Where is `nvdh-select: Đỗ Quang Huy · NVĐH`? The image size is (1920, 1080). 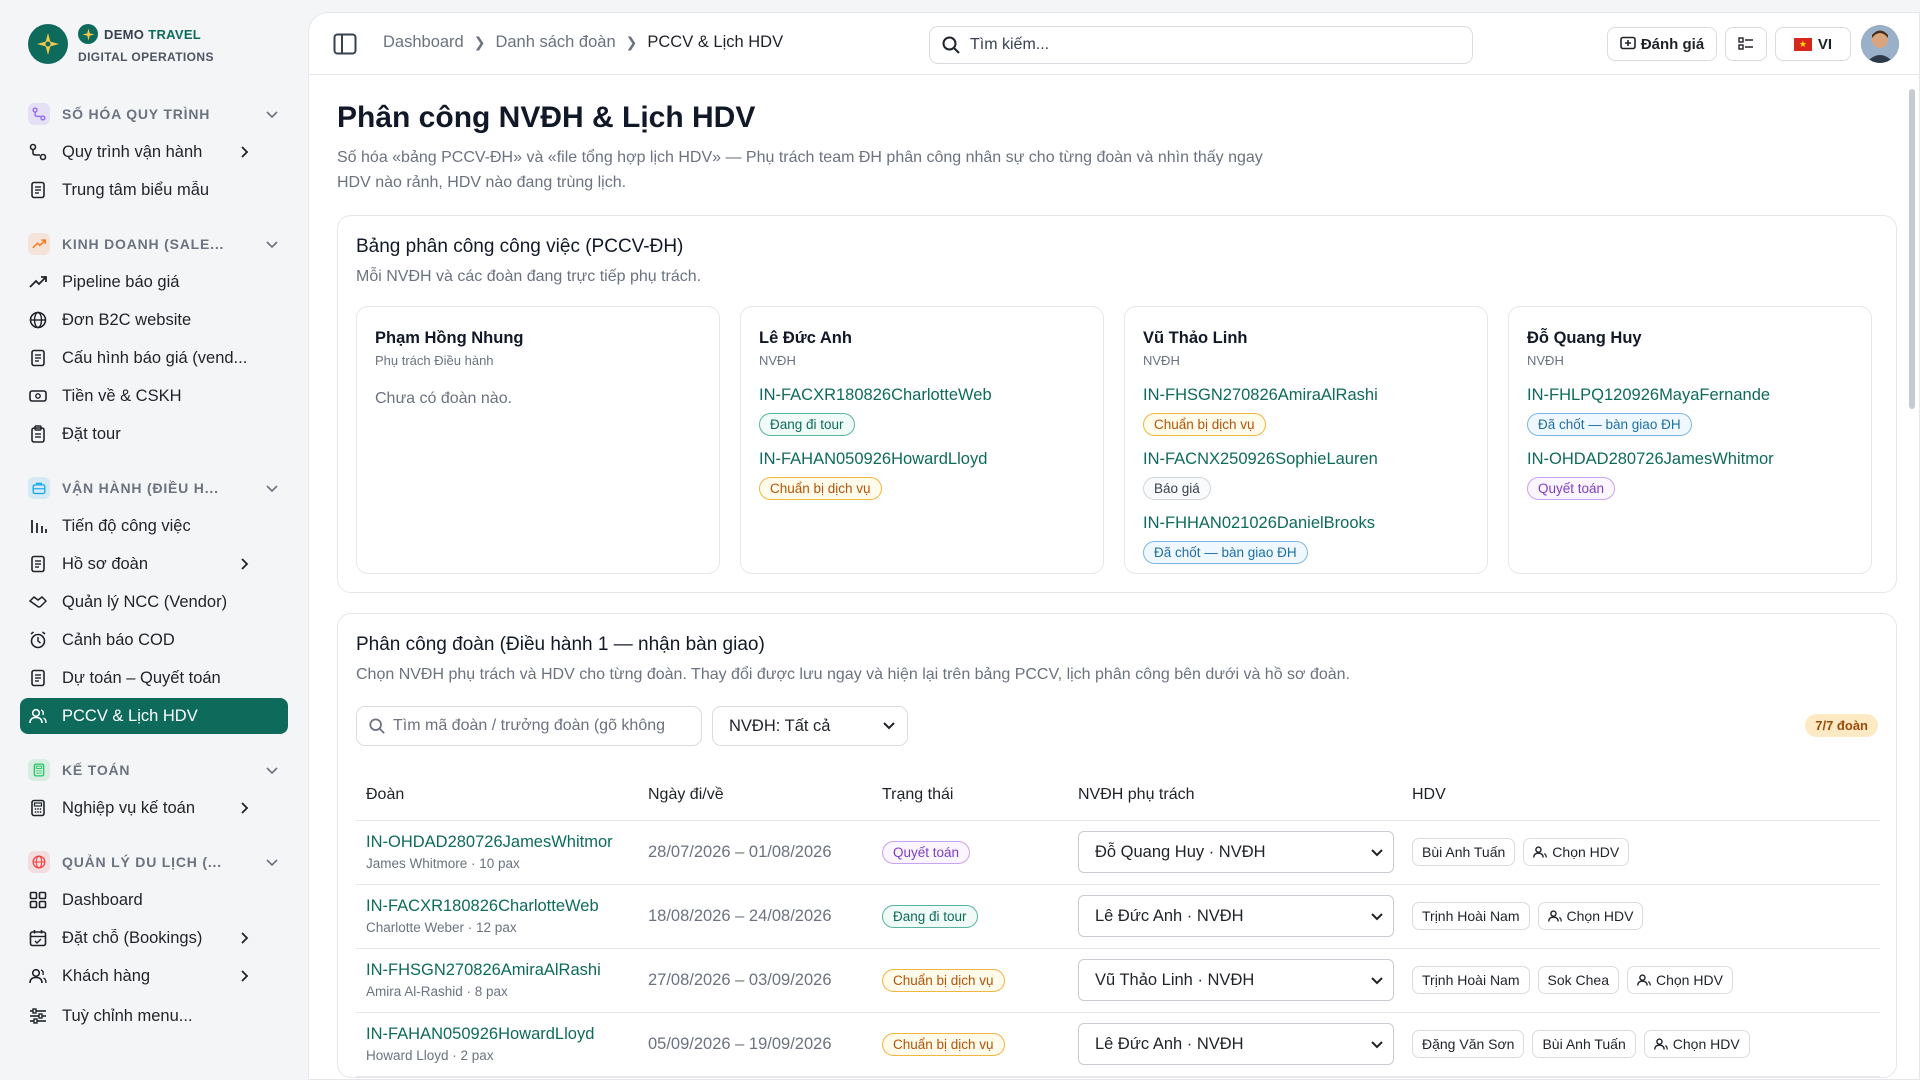
nvdh-select: Đỗ Quang Huy · NVĐH is located at coordinates (1236, 852).